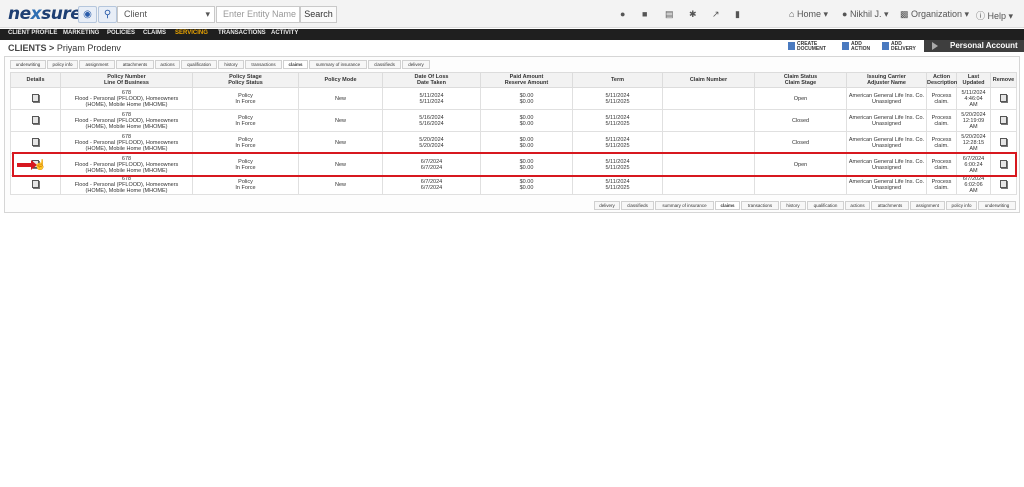  I want to click on tab-policy-info-bottom: policy info, so click(961, 205).